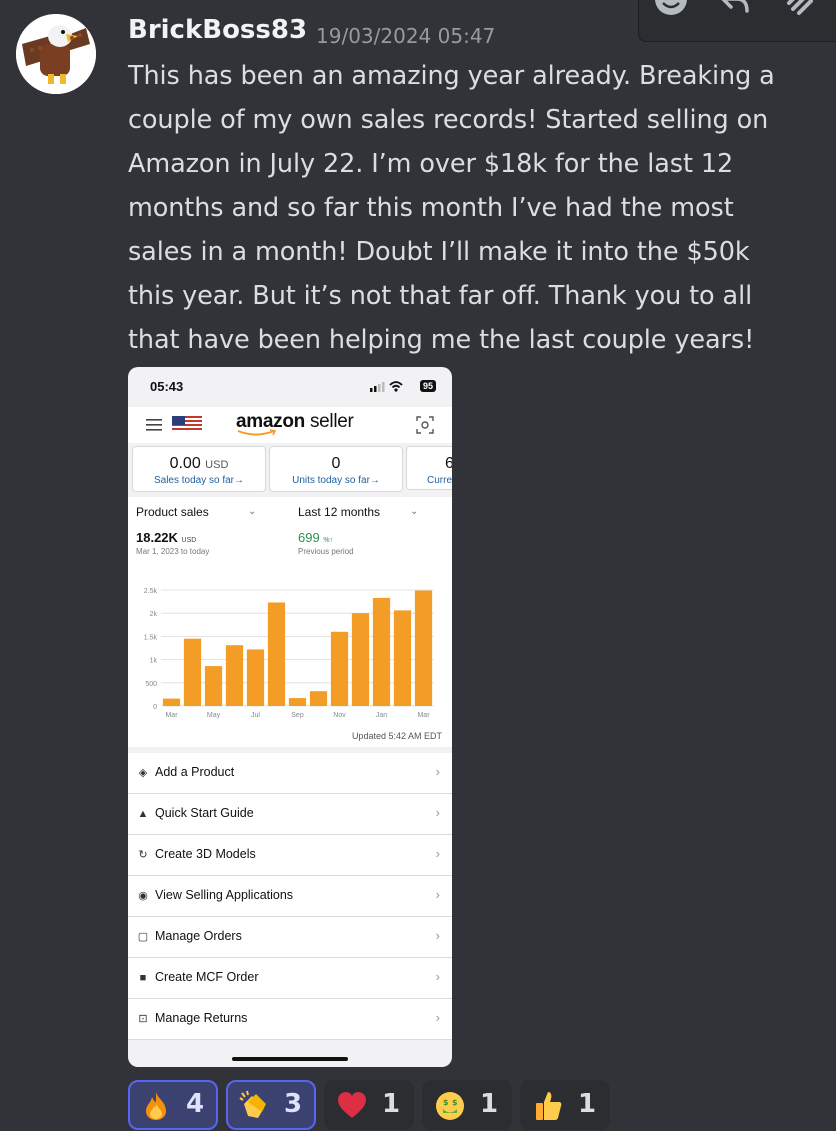 Image resolution: width=836 pixels, height=1131 pixels. What do you see at coordinates (172, 512) in the screenshot?
I see `metric-dropdown: Product sales` at bounding box center [172, 512].